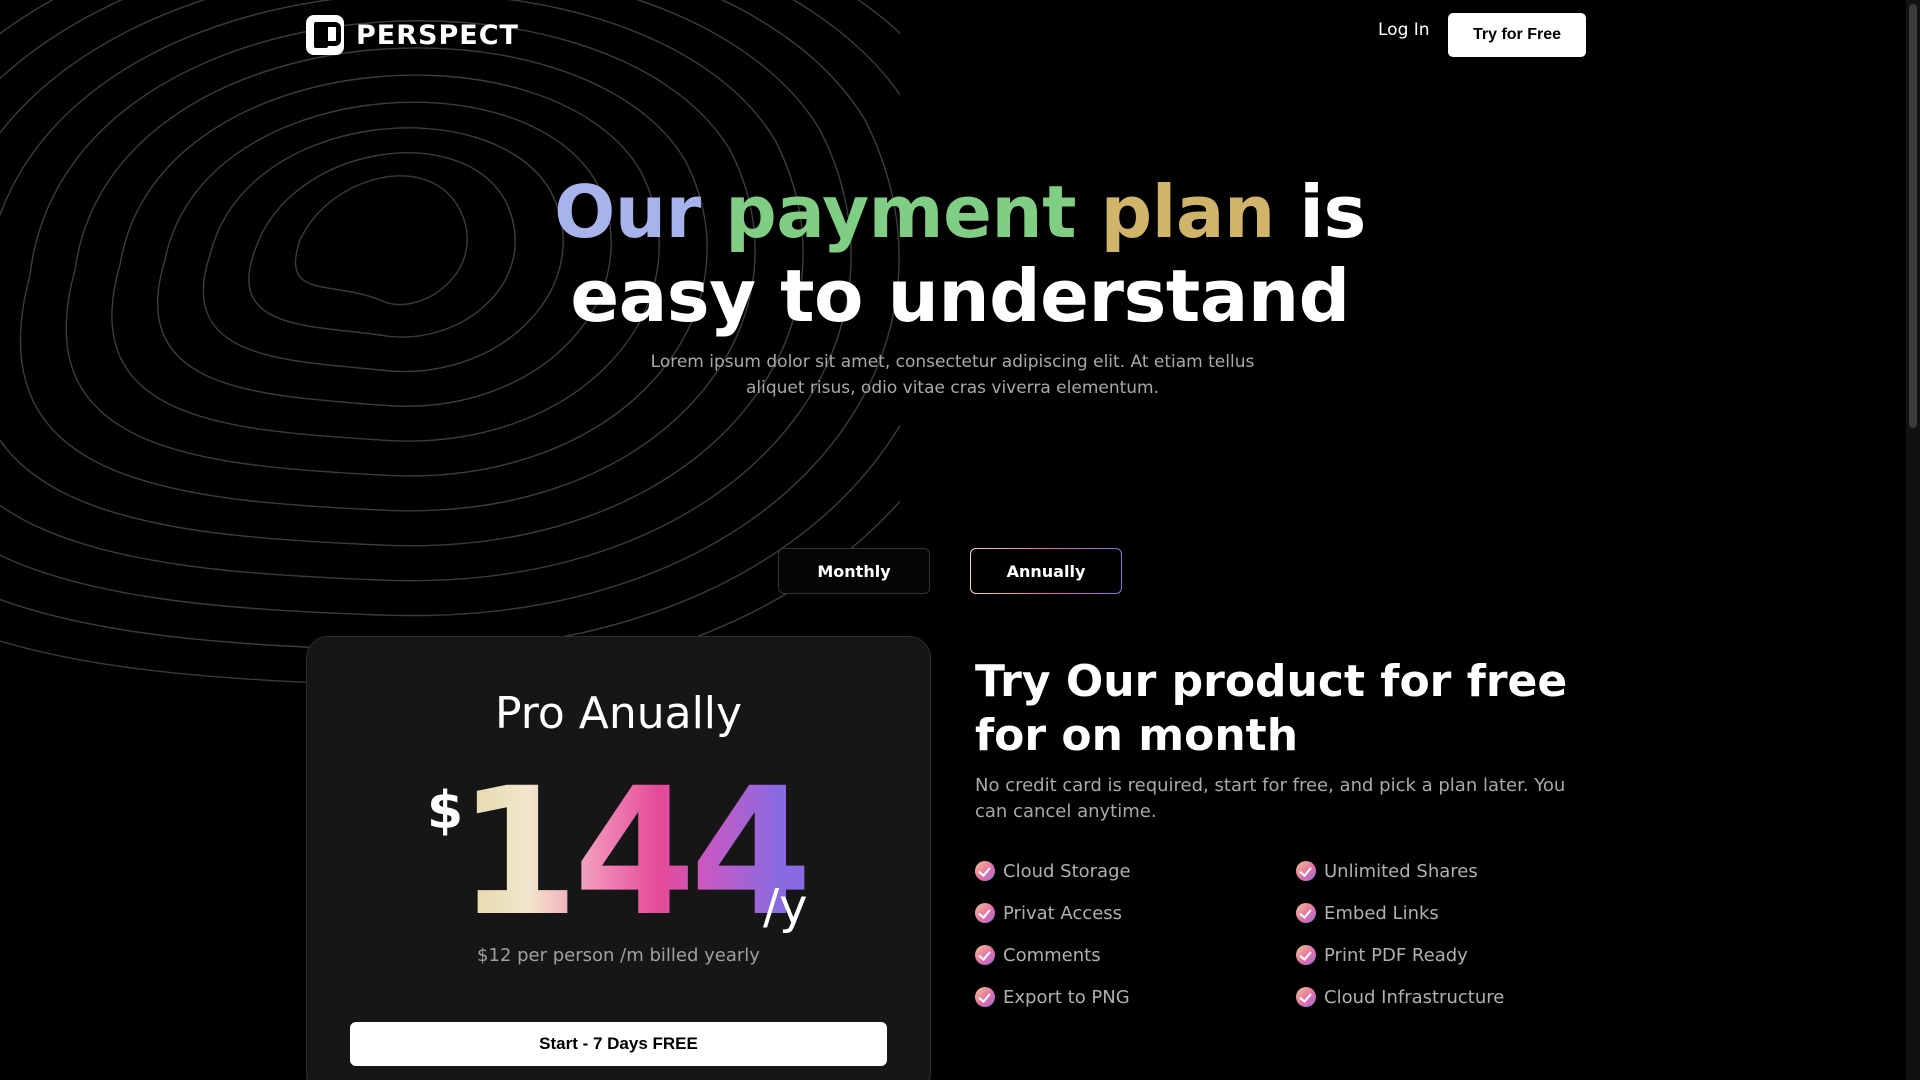 The width and height of the screenshot is (1920, 1080). I want to click on feature-label: Cloud Infrastructure, so click(1414, 997).